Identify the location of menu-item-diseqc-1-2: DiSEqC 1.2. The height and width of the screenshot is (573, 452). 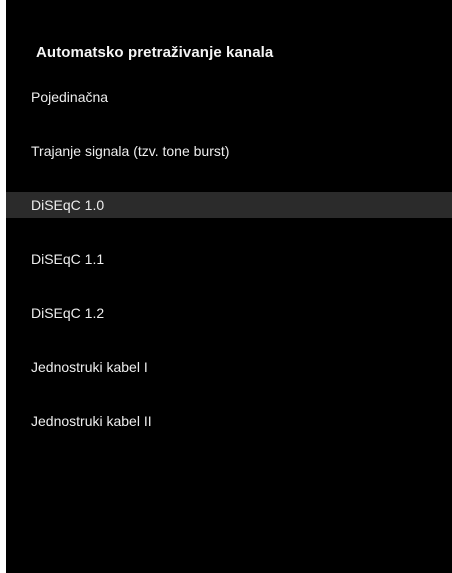
(229, 313).